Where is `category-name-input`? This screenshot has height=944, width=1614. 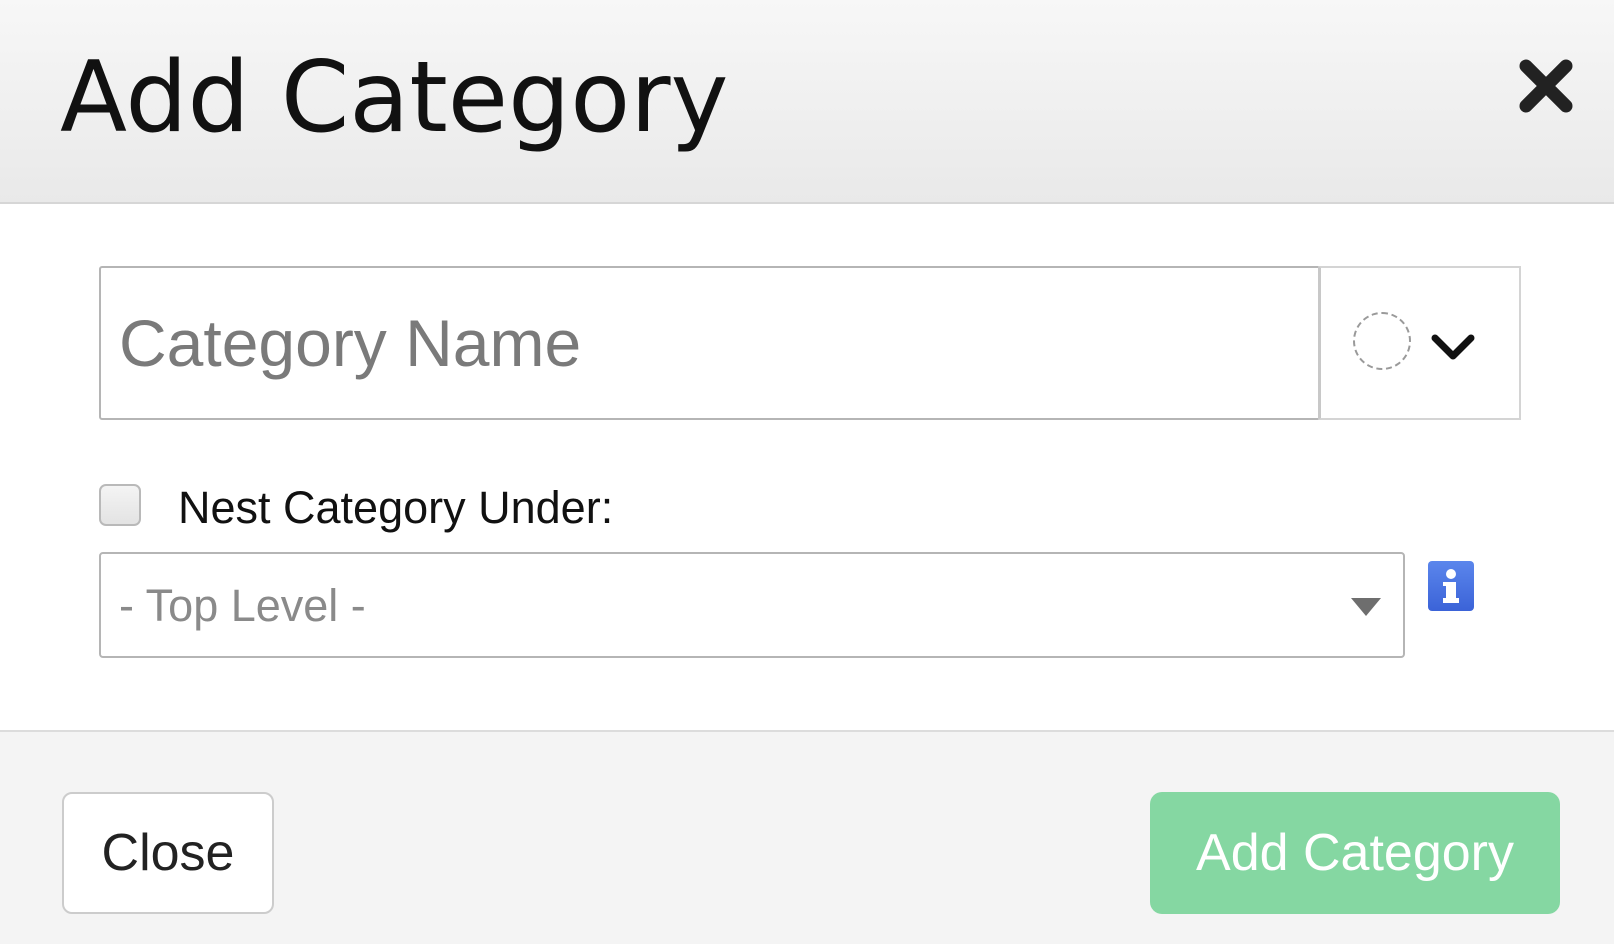 category-name-input is located at coordinates (709, 343).